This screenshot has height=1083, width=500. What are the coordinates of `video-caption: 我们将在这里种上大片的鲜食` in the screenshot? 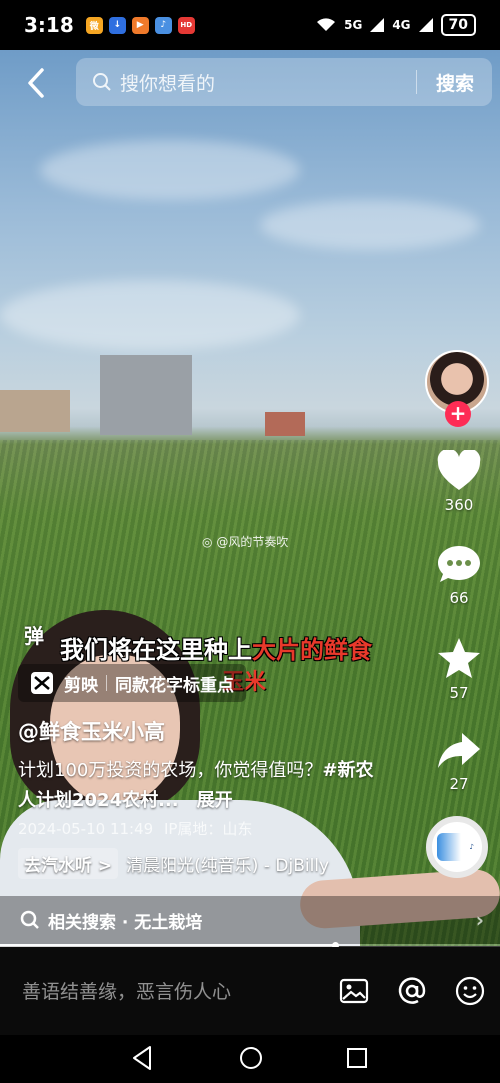 It's located at (216, 647).